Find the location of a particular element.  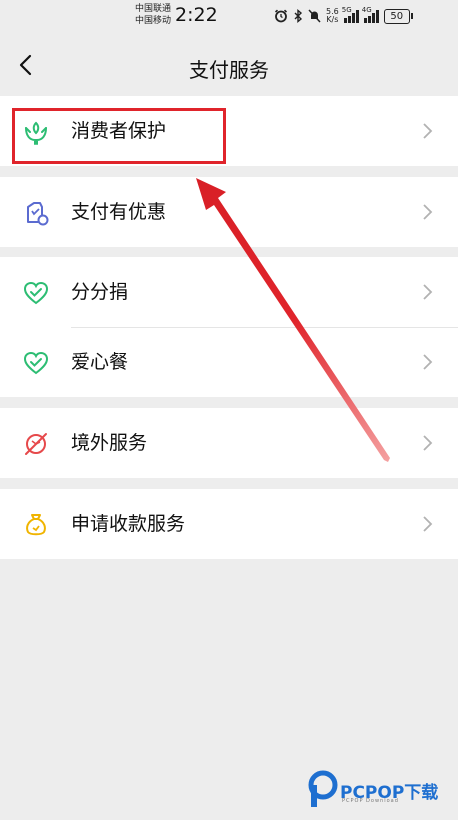

network-speed: 5.6 K/s is located at coordinates (332, 16).